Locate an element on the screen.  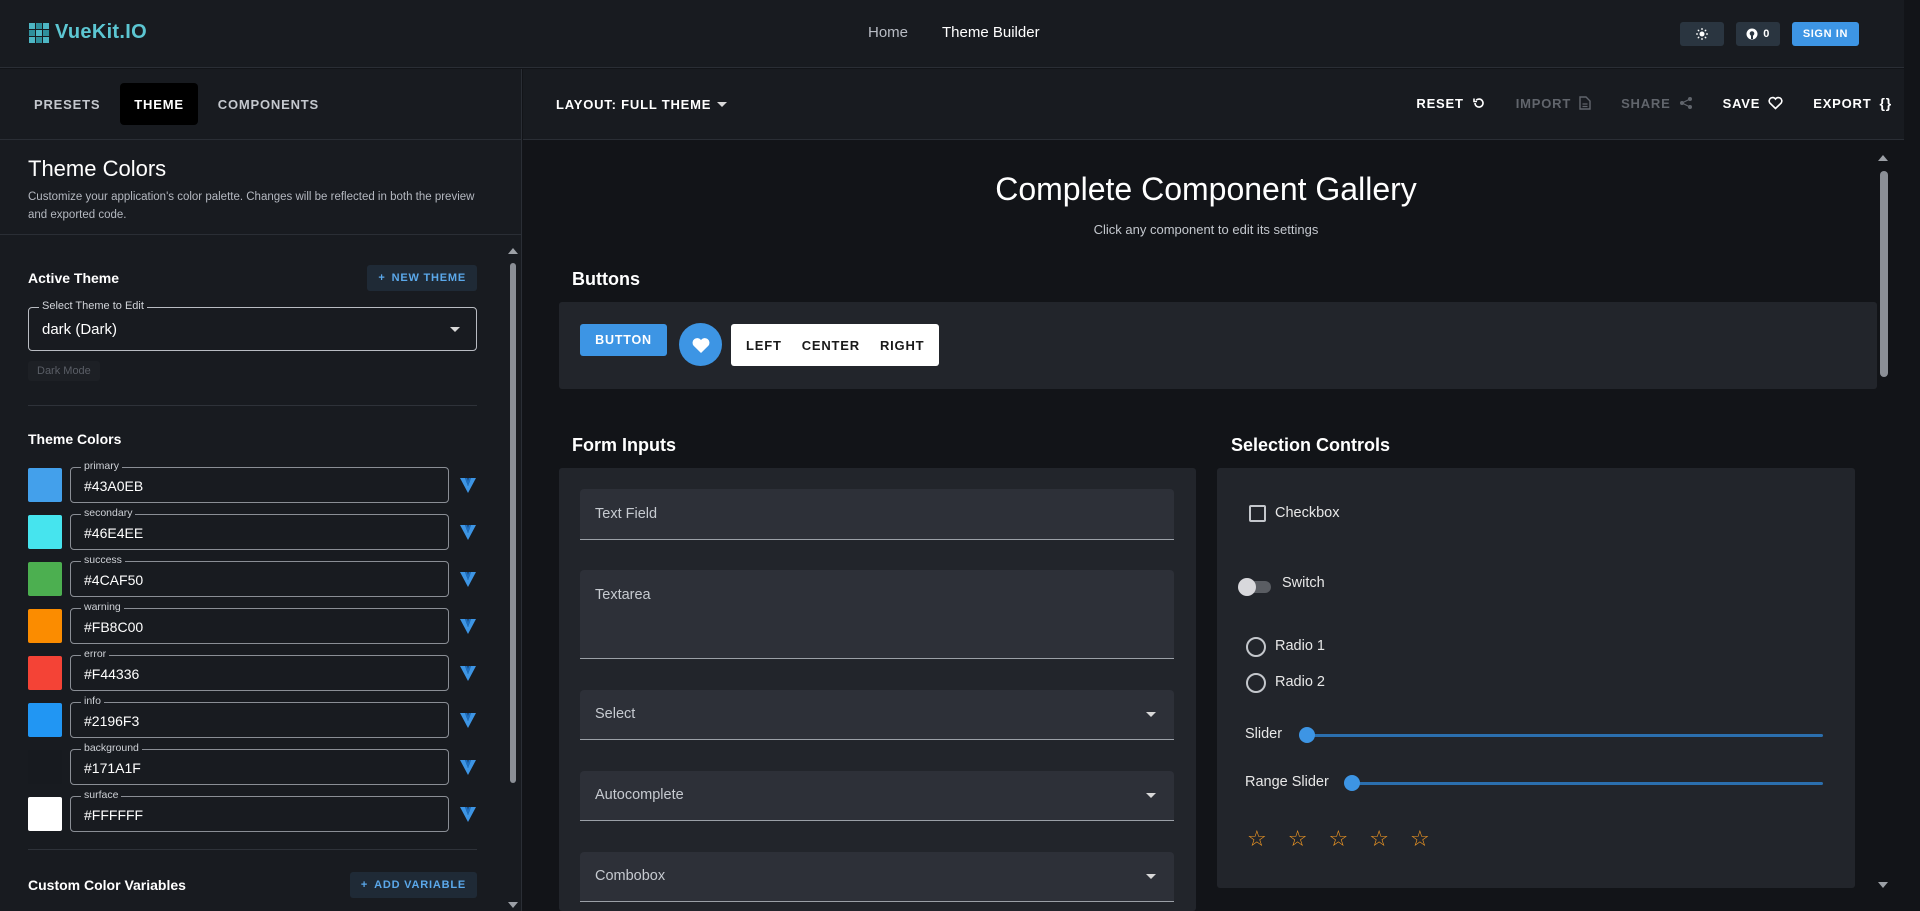
tab-components: COMPONENTS is located at coordinates (268, 104).